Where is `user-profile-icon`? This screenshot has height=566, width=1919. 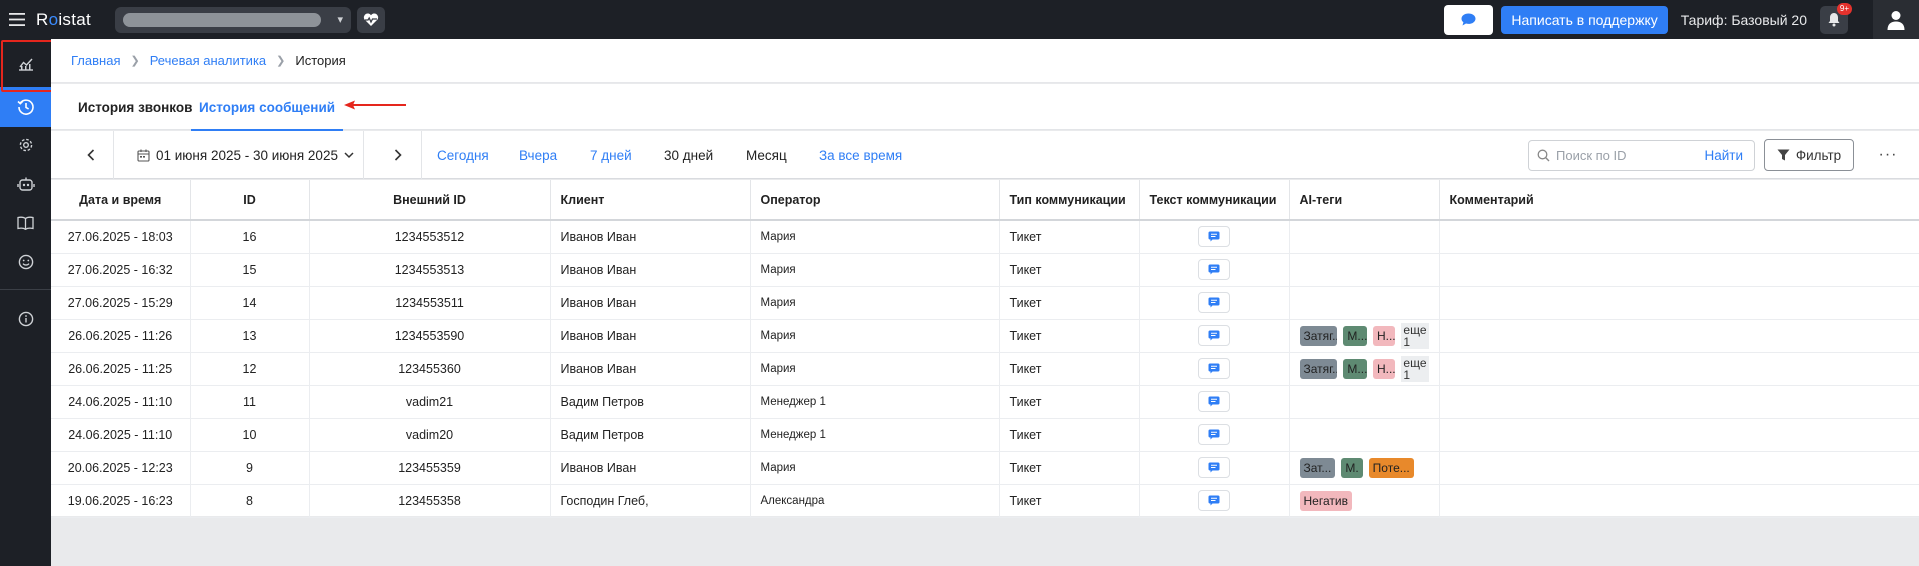 user-profile-icon is located at coordinates (1896, 19).